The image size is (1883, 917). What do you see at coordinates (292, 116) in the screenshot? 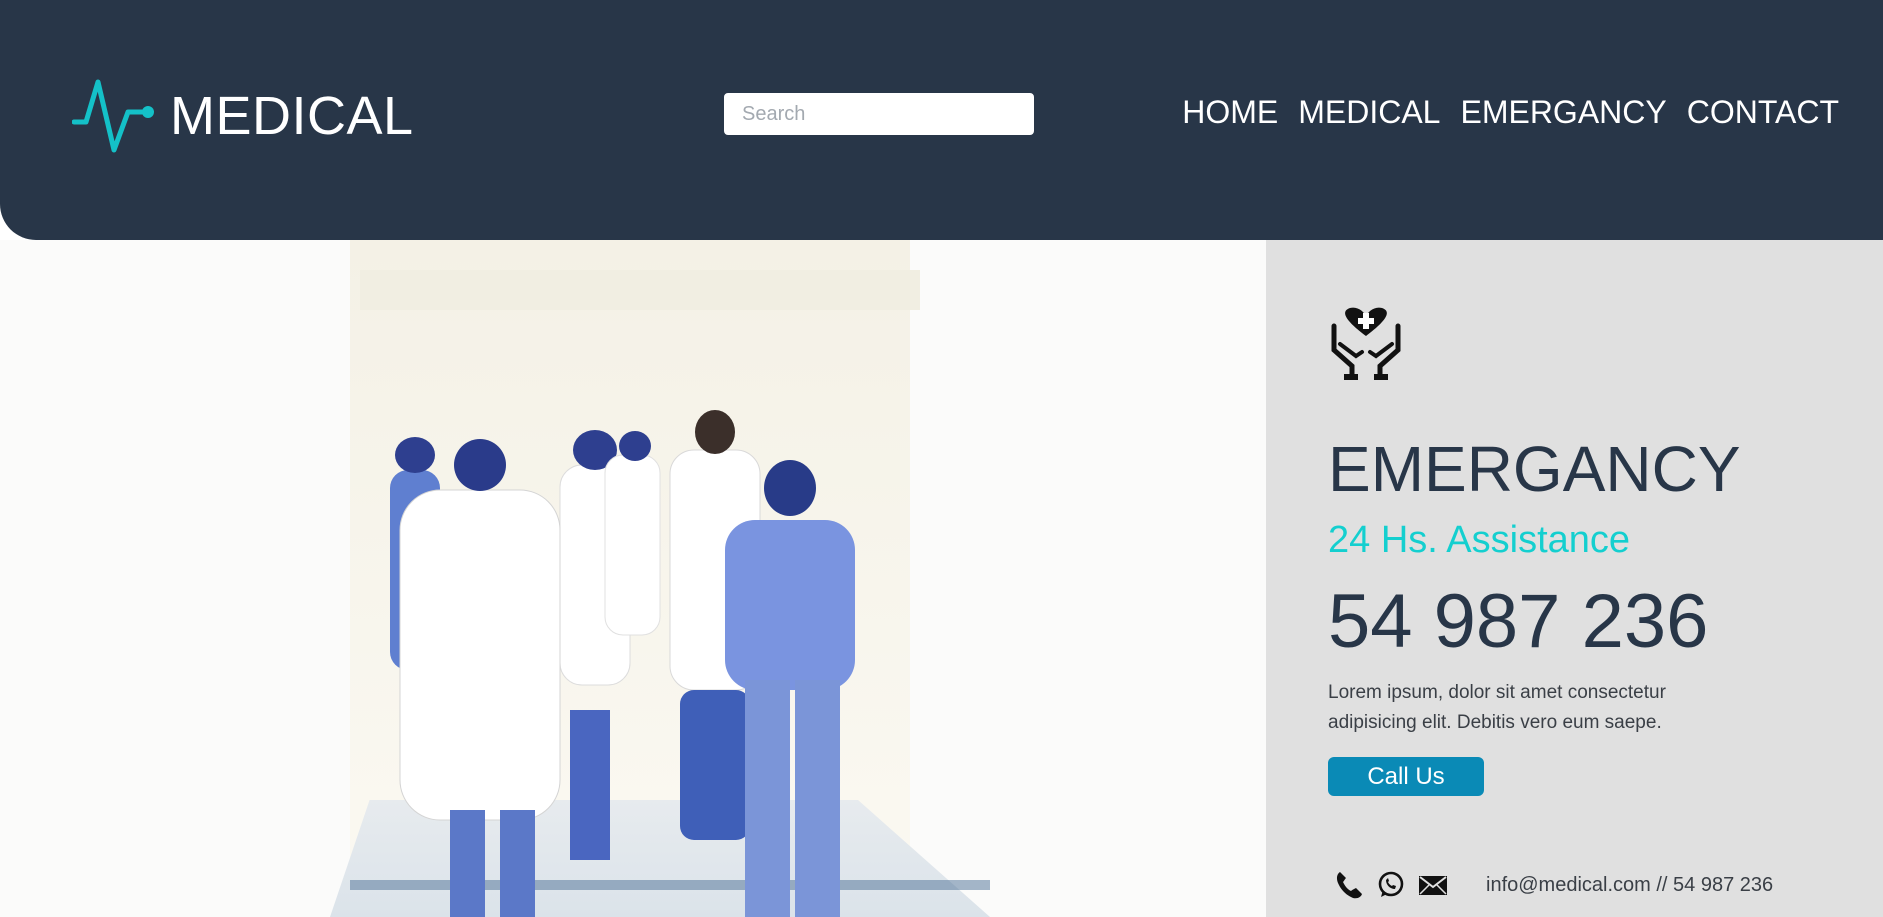
I see `brand-name: MEDICAL` at bounding box center [292, 116].